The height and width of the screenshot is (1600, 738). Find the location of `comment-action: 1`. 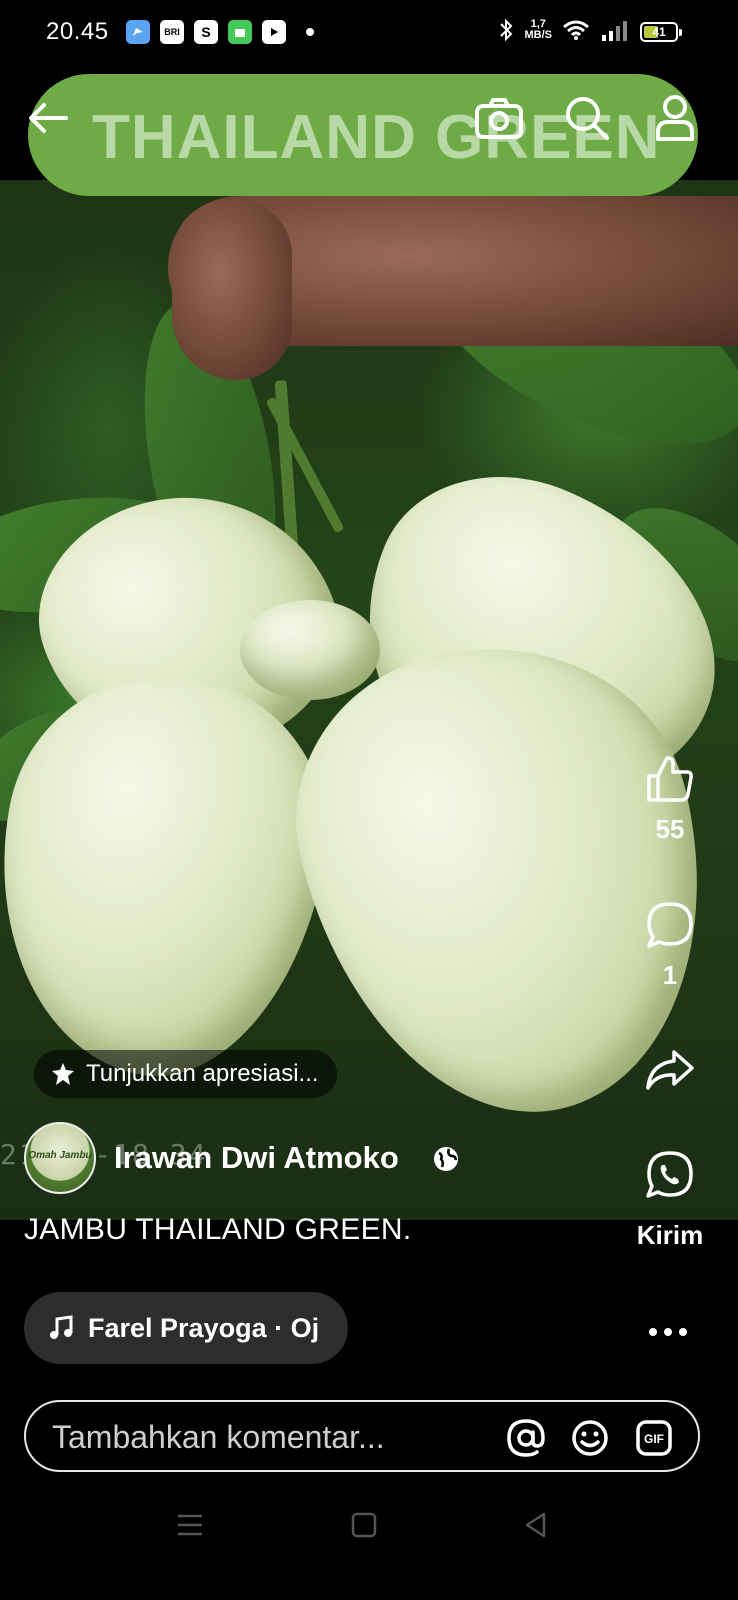

comment-action: 1 is located at coordinates (670, 945).